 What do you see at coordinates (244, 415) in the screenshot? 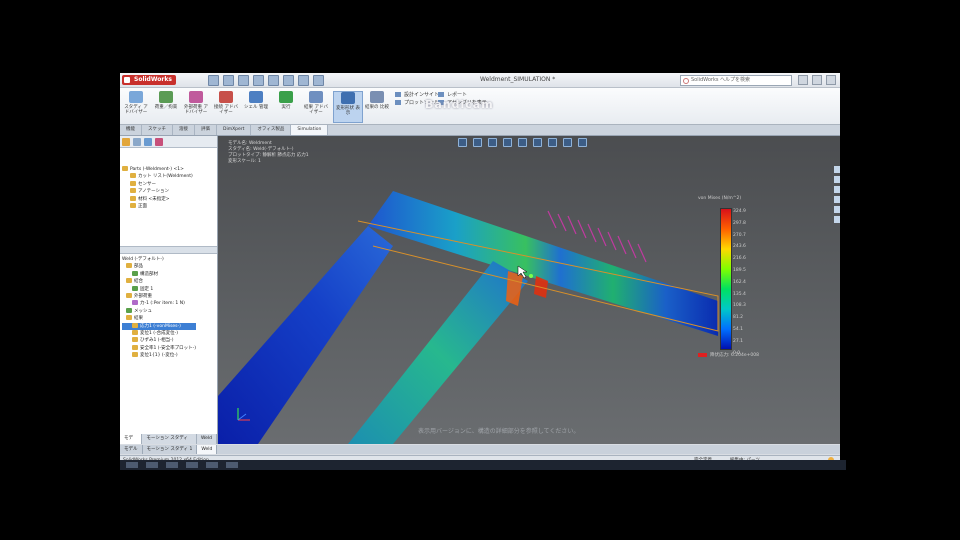
I see `axis-triad` at bounding box center [244, 415].